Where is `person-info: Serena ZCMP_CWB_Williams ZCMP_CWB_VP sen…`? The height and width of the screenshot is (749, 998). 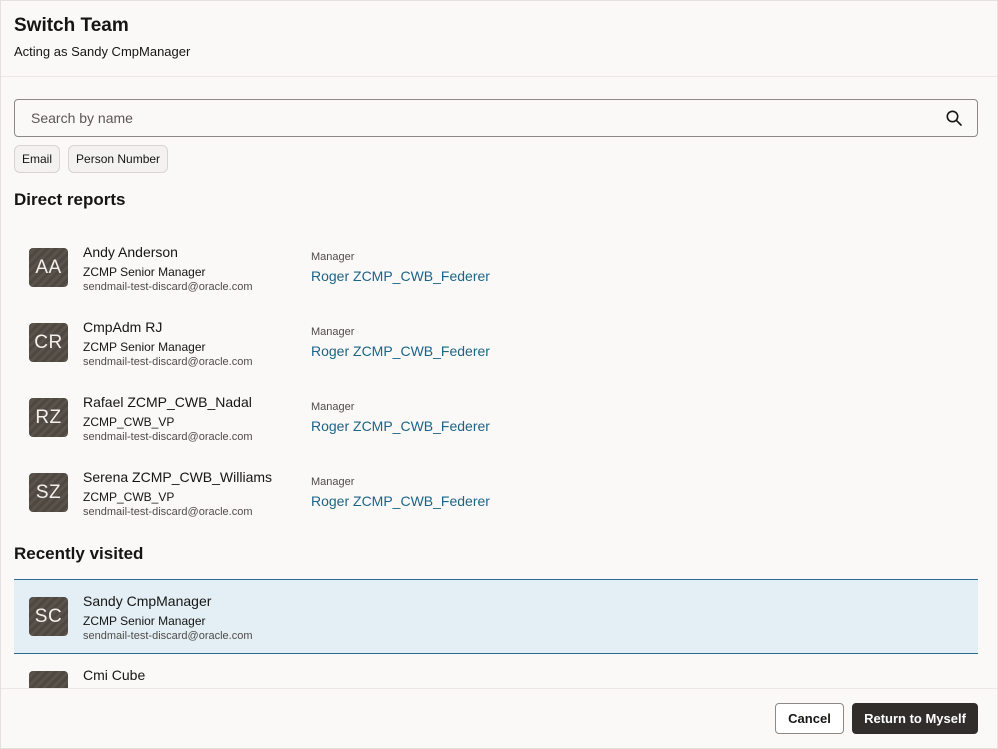 person-info: Serena ZCMP_CWB_Williams ZCMP_CWB_VP sen… is located at coordinates (177, 494).